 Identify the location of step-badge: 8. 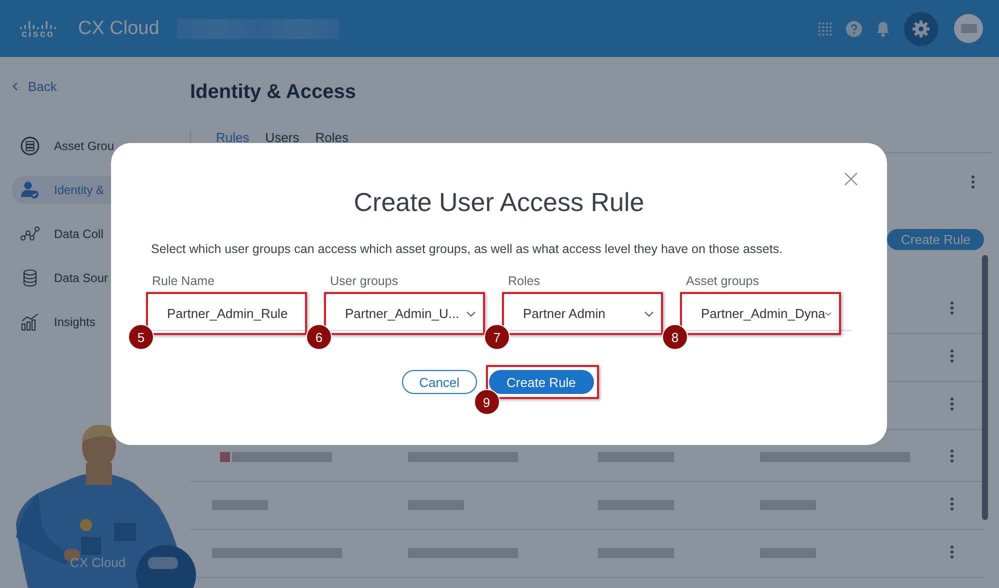
(675, 337).